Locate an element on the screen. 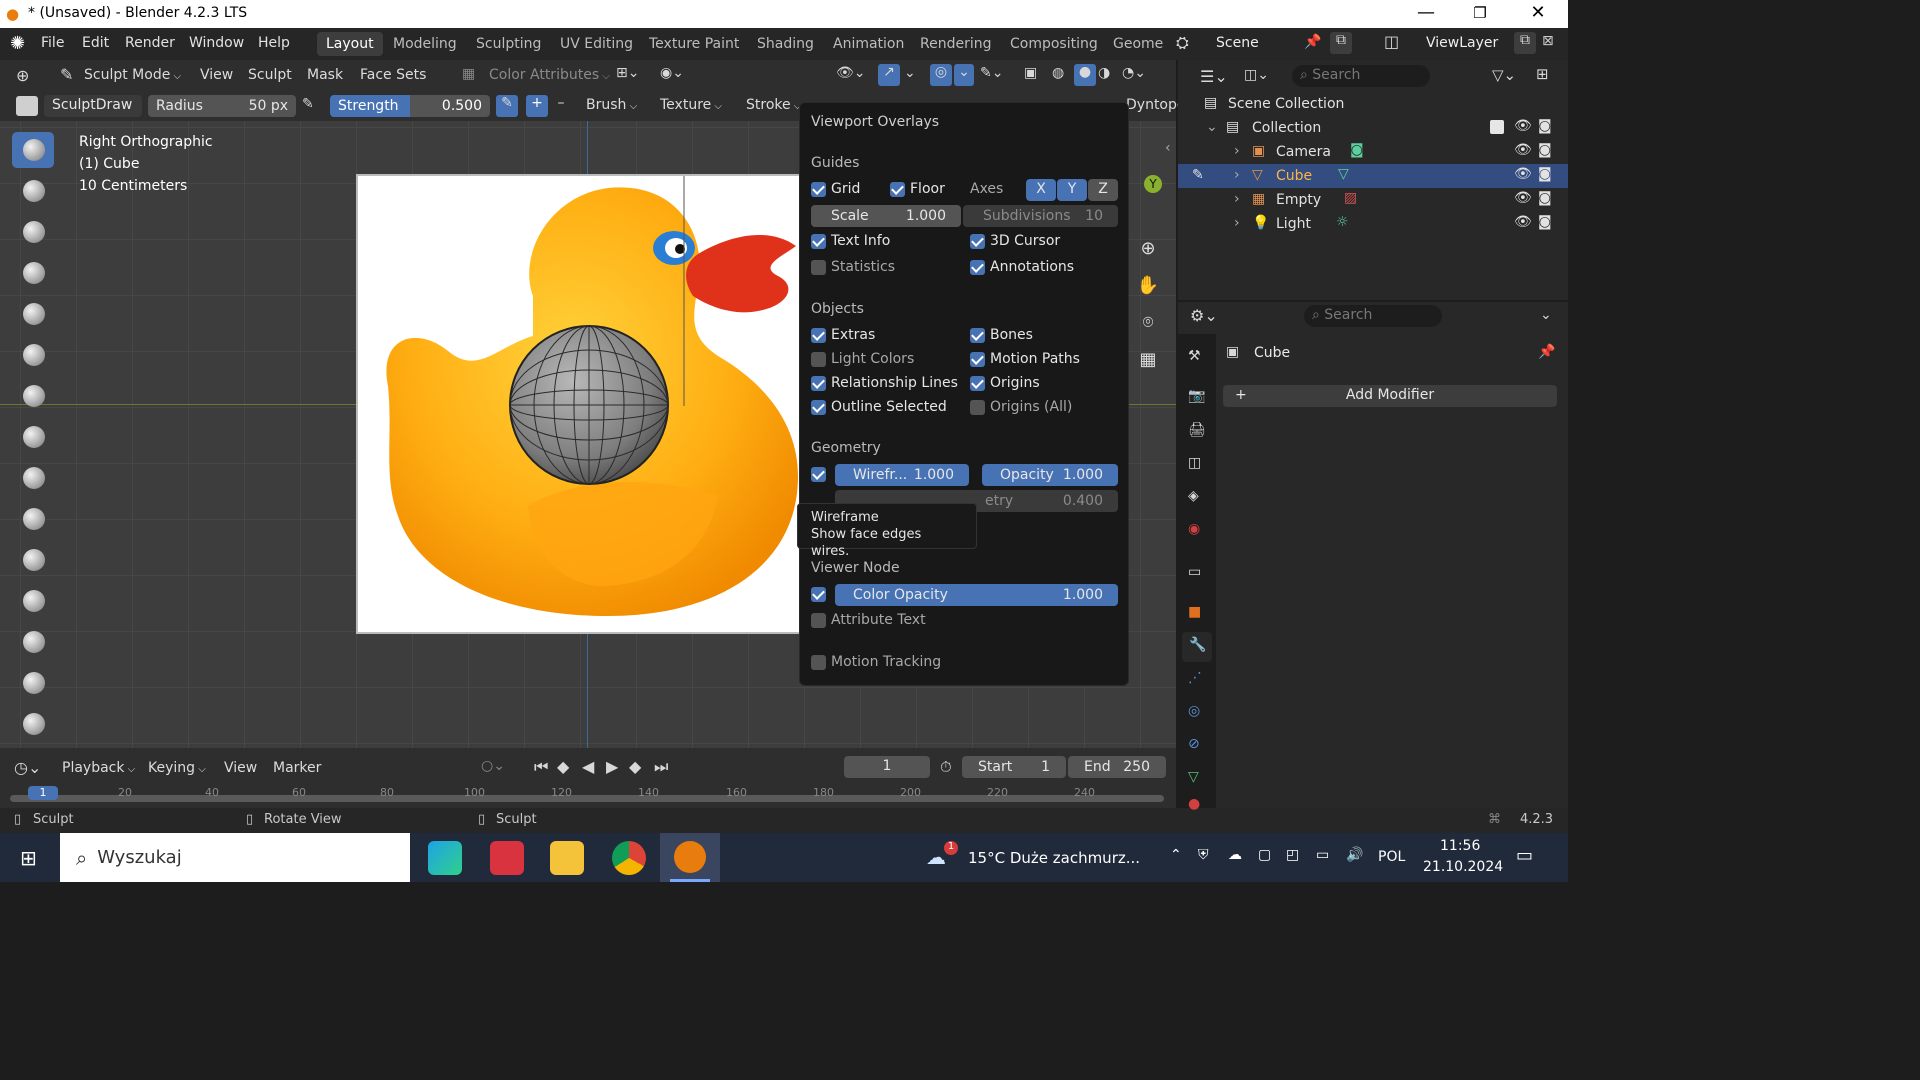 This screenshot has width=1920, height=1080. auto-keying-icon: ○⌄ is located at coordinates (493, 766).